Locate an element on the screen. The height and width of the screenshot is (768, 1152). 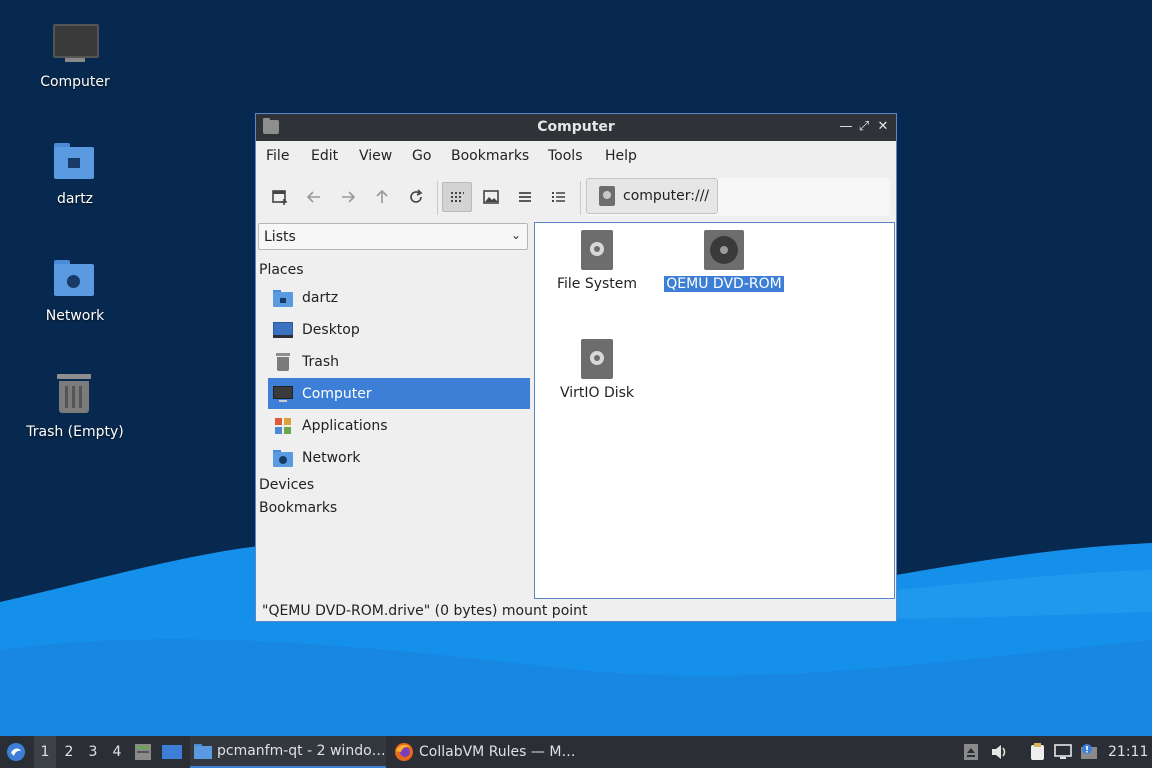
clipboard-icon is located at coordinates (1037, 752).